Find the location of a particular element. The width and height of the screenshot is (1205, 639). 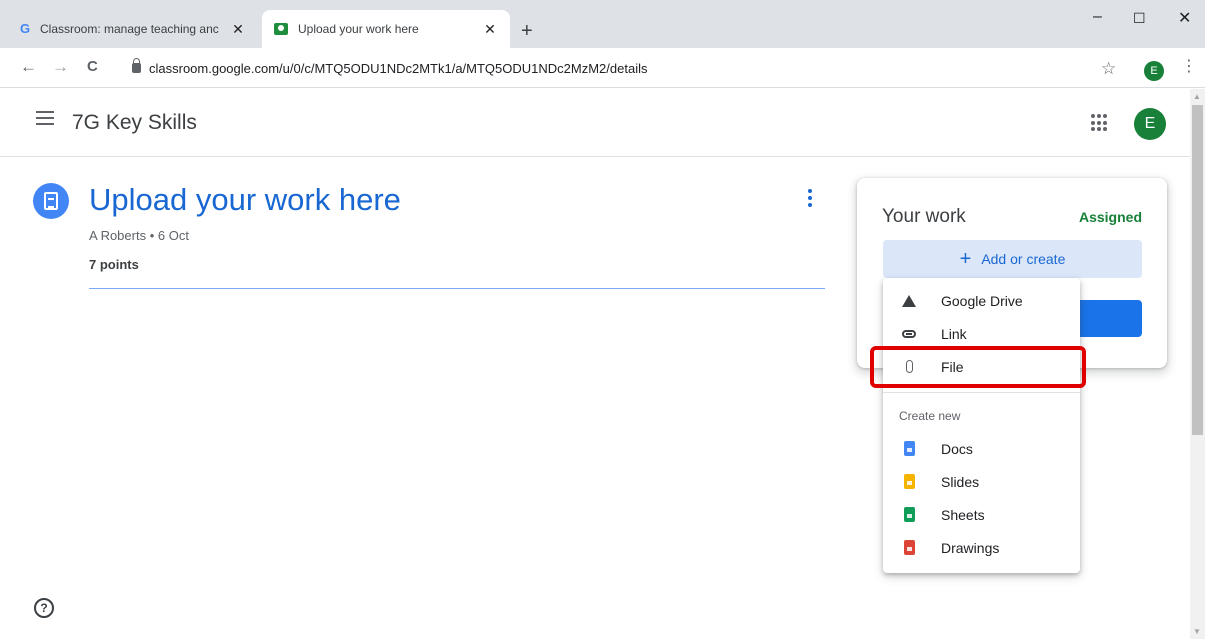

tab-title: Upload your work here is located at coordinates (358, 29).